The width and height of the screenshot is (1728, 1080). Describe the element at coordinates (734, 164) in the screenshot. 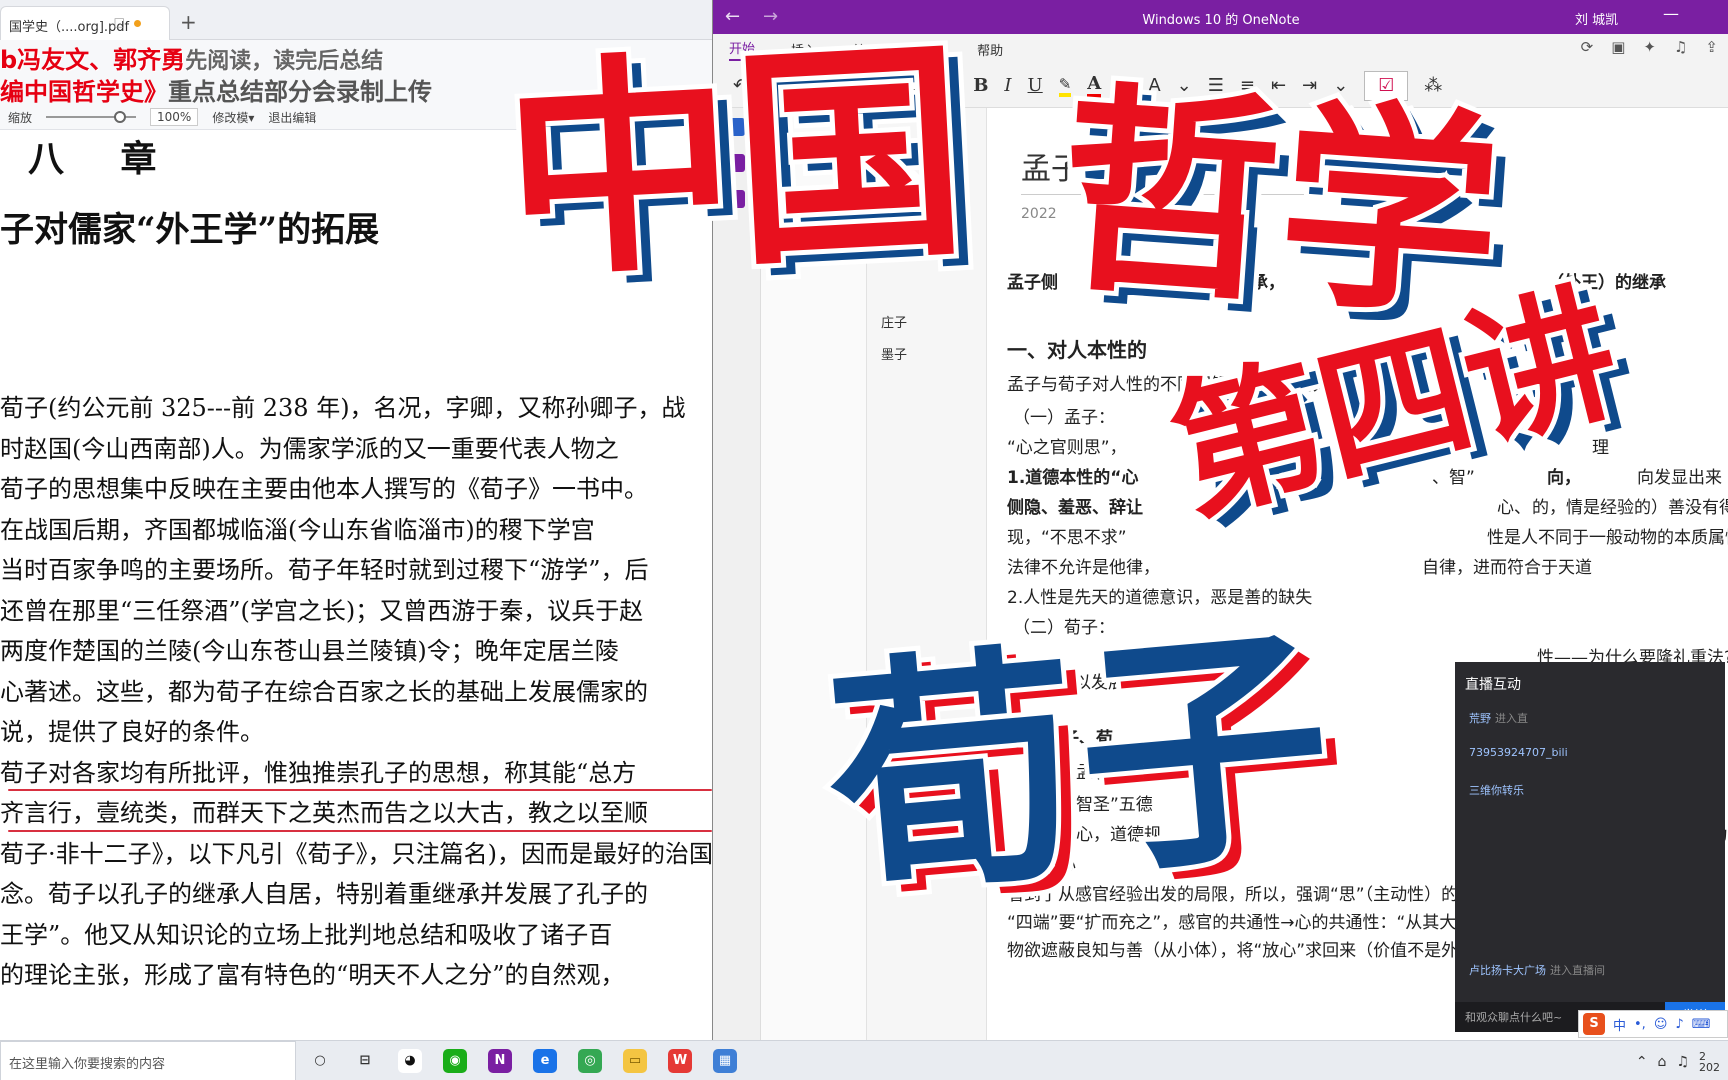

I see `overlay-title-china-text: 中国` at that location.